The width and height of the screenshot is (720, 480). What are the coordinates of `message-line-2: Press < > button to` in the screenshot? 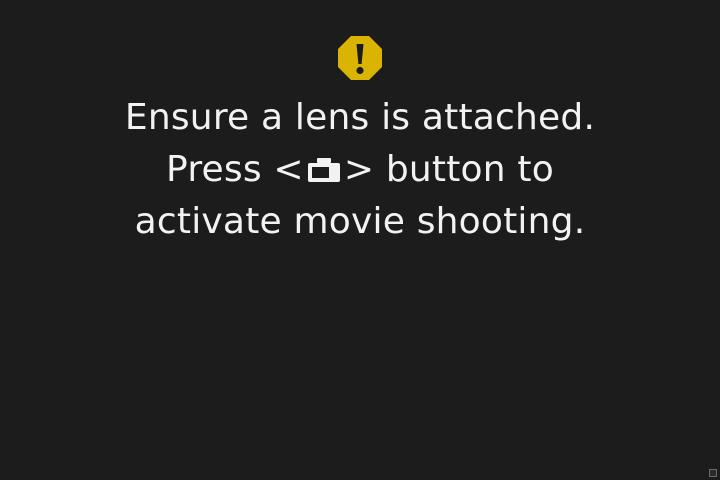 It's located at (360, 170).